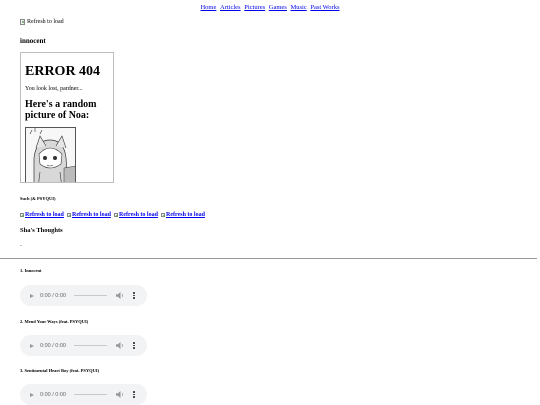 This screenshot has width=540, height=405. Describe the element at coordinates (254, 7) in the screenshot. I see `nav-pictures-link: Pictures` at that location.